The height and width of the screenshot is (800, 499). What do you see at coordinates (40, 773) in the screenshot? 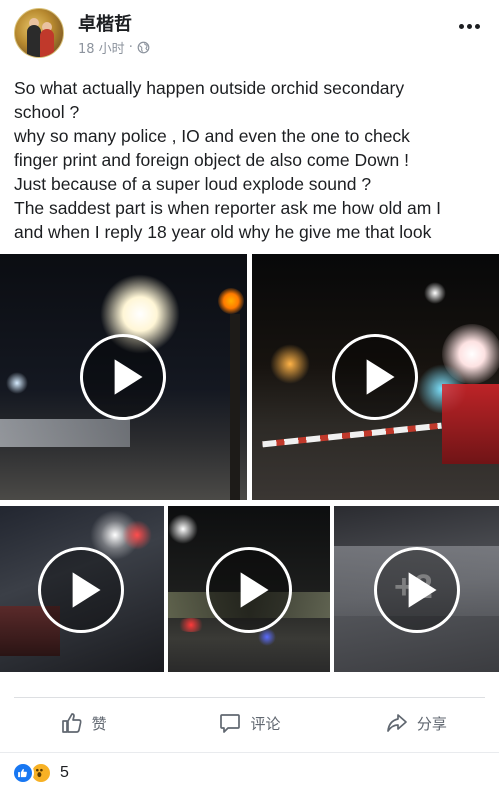
I see `reactions-summary: 5` at bounding box center [40, 773].